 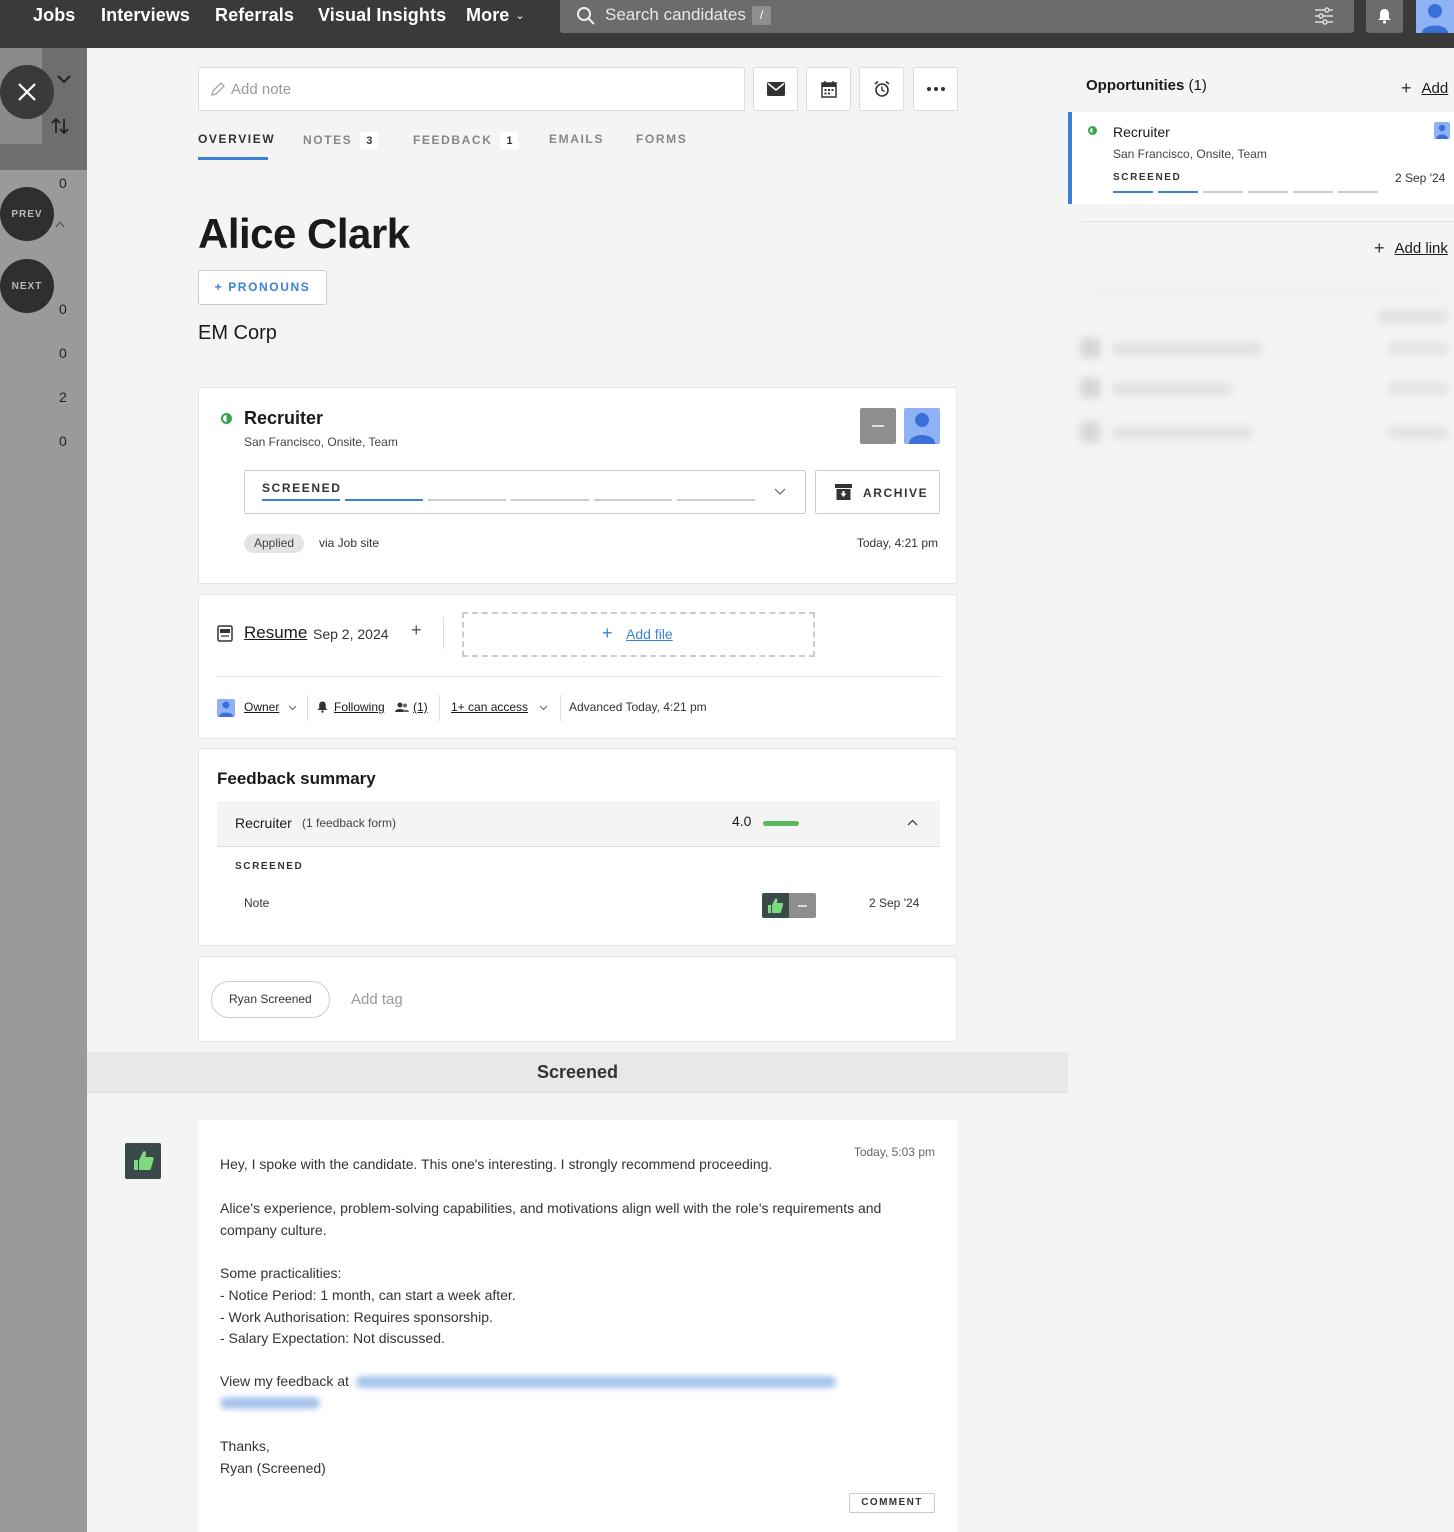 I want to click on note-author-avatar, so click(x=143, y=1161).